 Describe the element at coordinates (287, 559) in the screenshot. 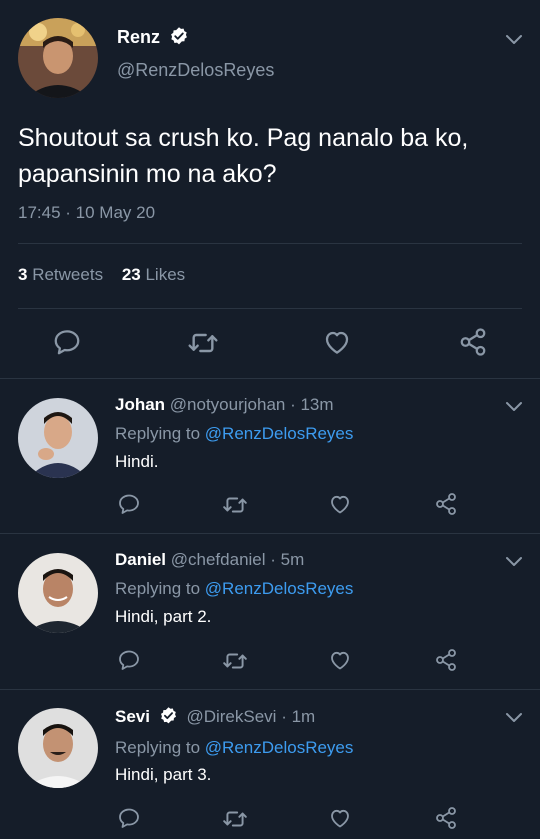

I see `reply-time: · 5m` at that location.